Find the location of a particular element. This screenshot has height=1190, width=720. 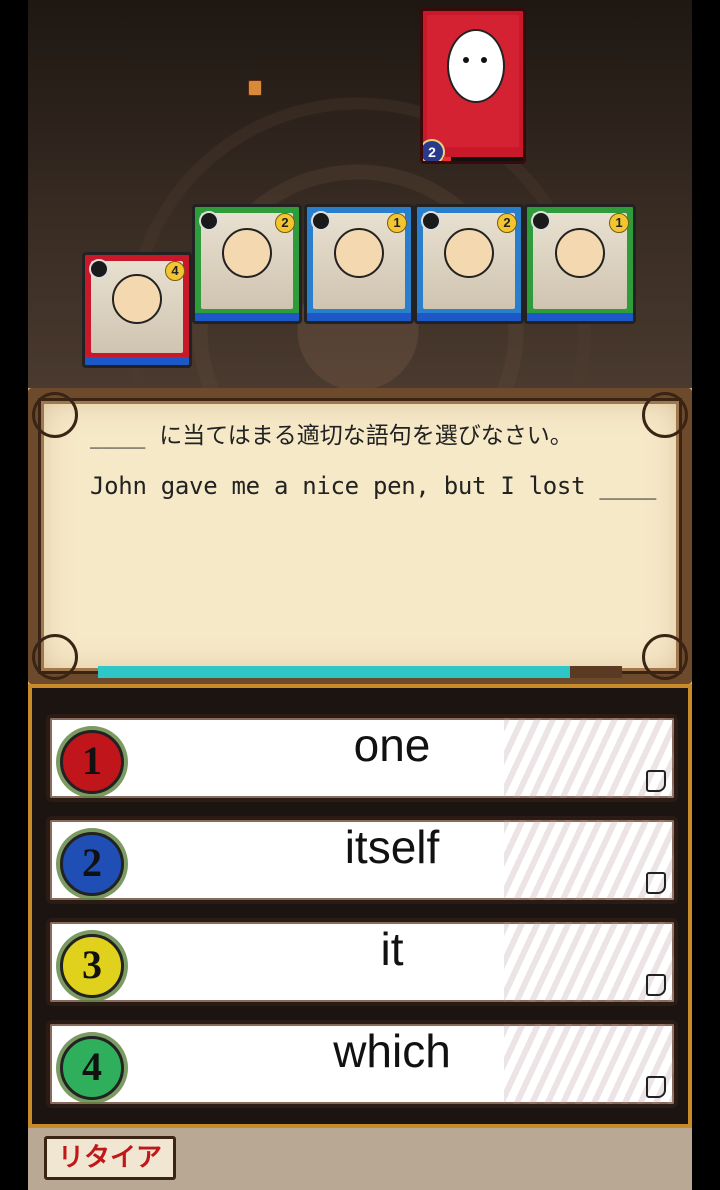

number-4-badge-icon: 4 is located at coordinates (92, 1068).